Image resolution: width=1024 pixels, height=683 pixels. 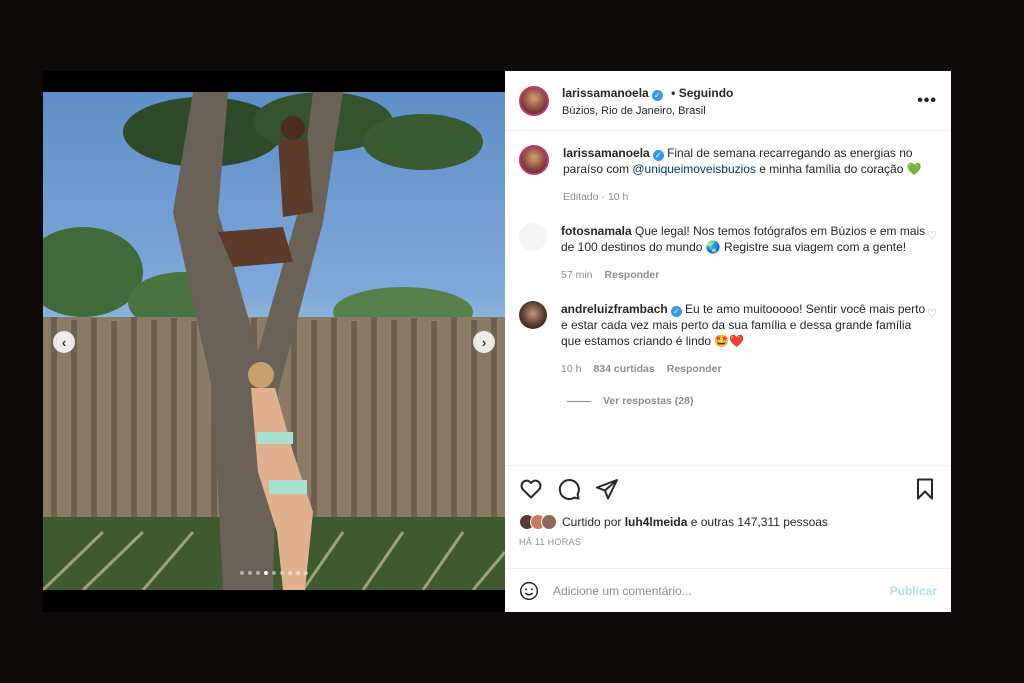 I want to click on likes-suffix: e outras 147,311 pessoas, so click(x=757, y=522).